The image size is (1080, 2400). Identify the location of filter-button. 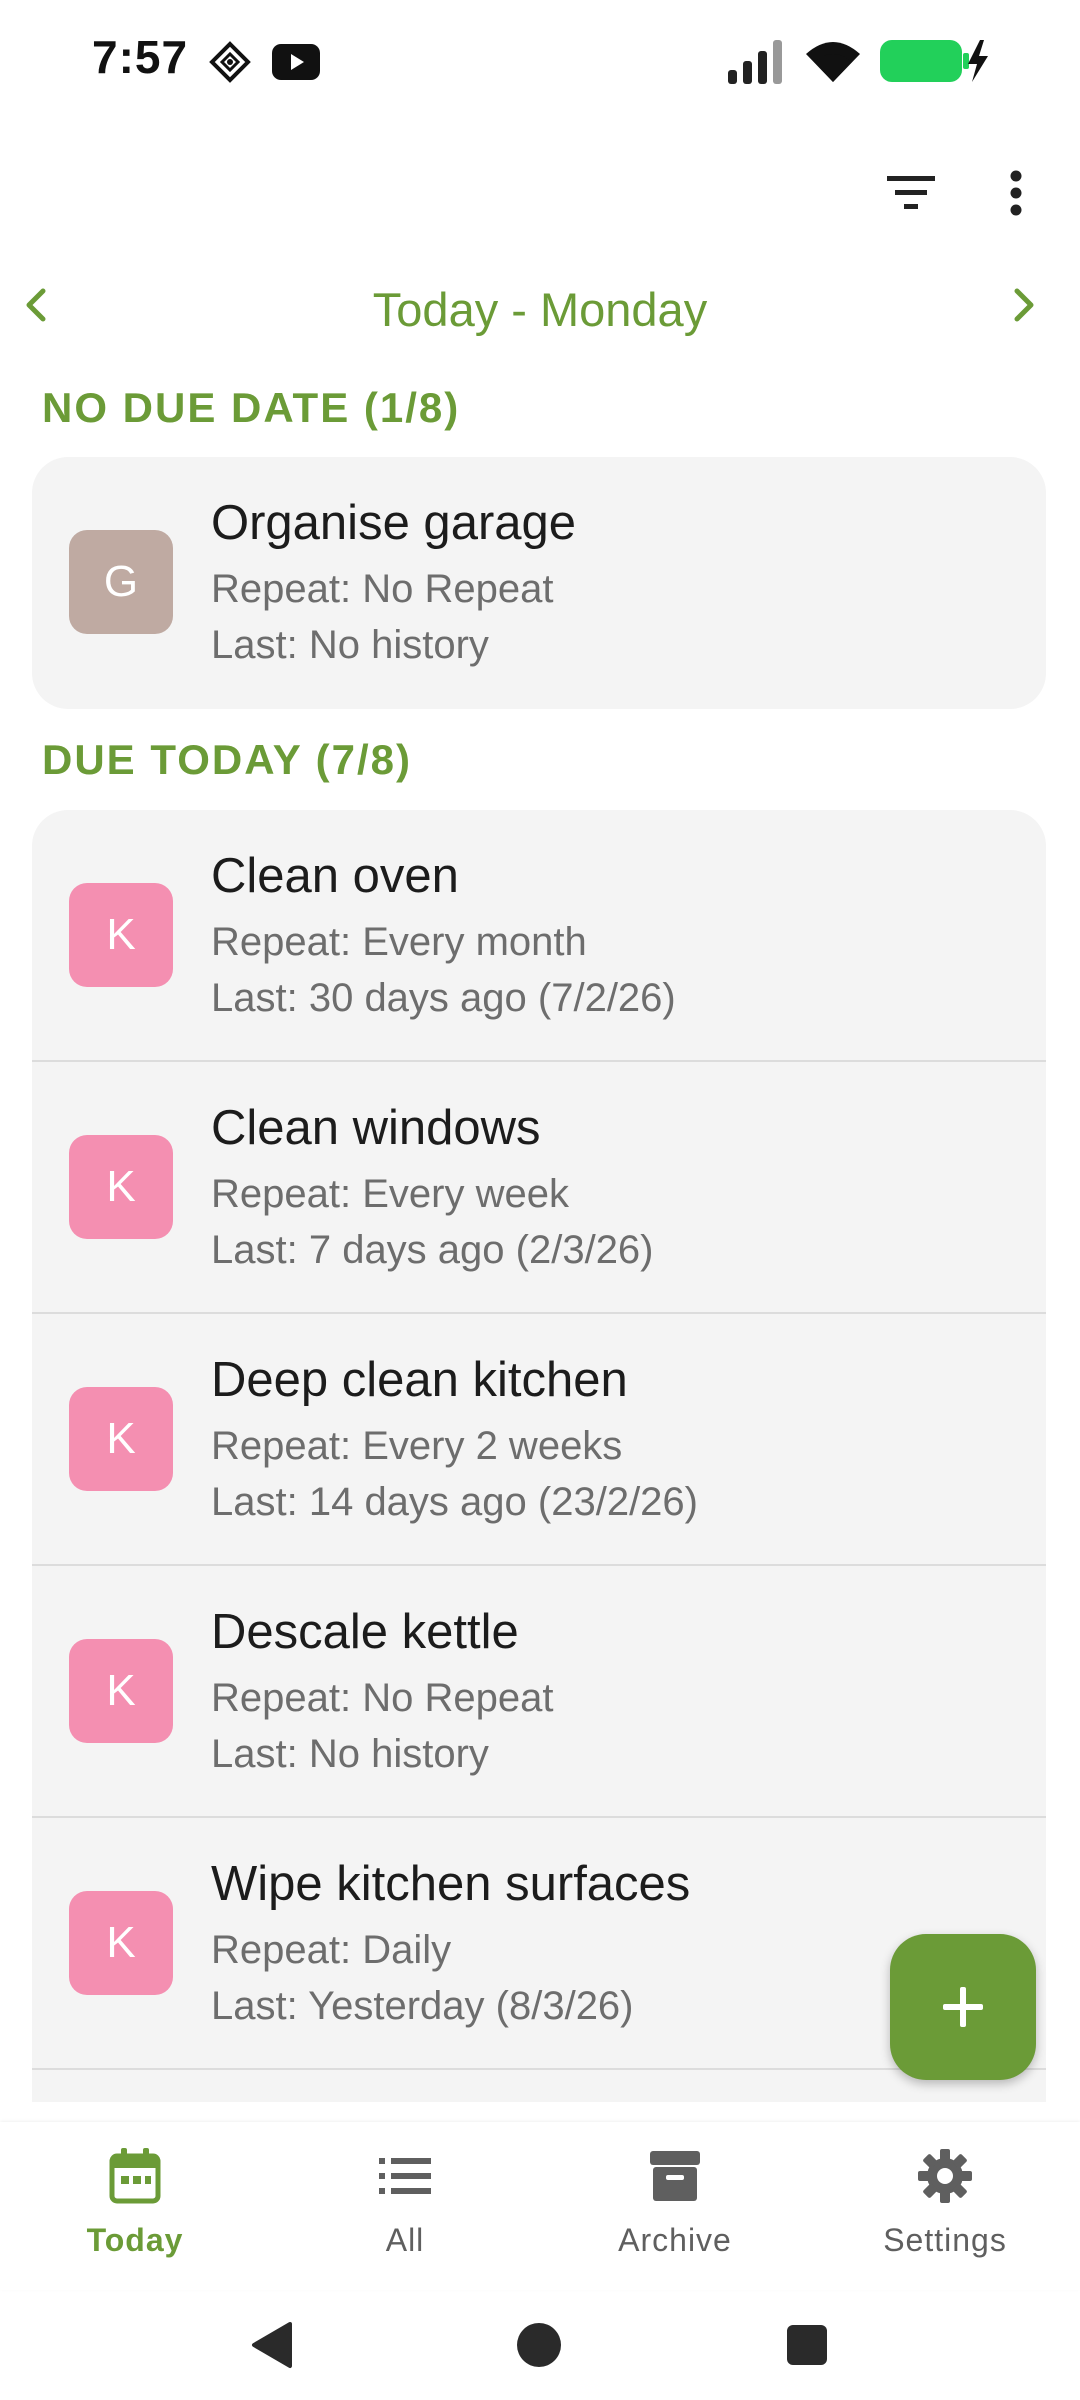
(911, 193).